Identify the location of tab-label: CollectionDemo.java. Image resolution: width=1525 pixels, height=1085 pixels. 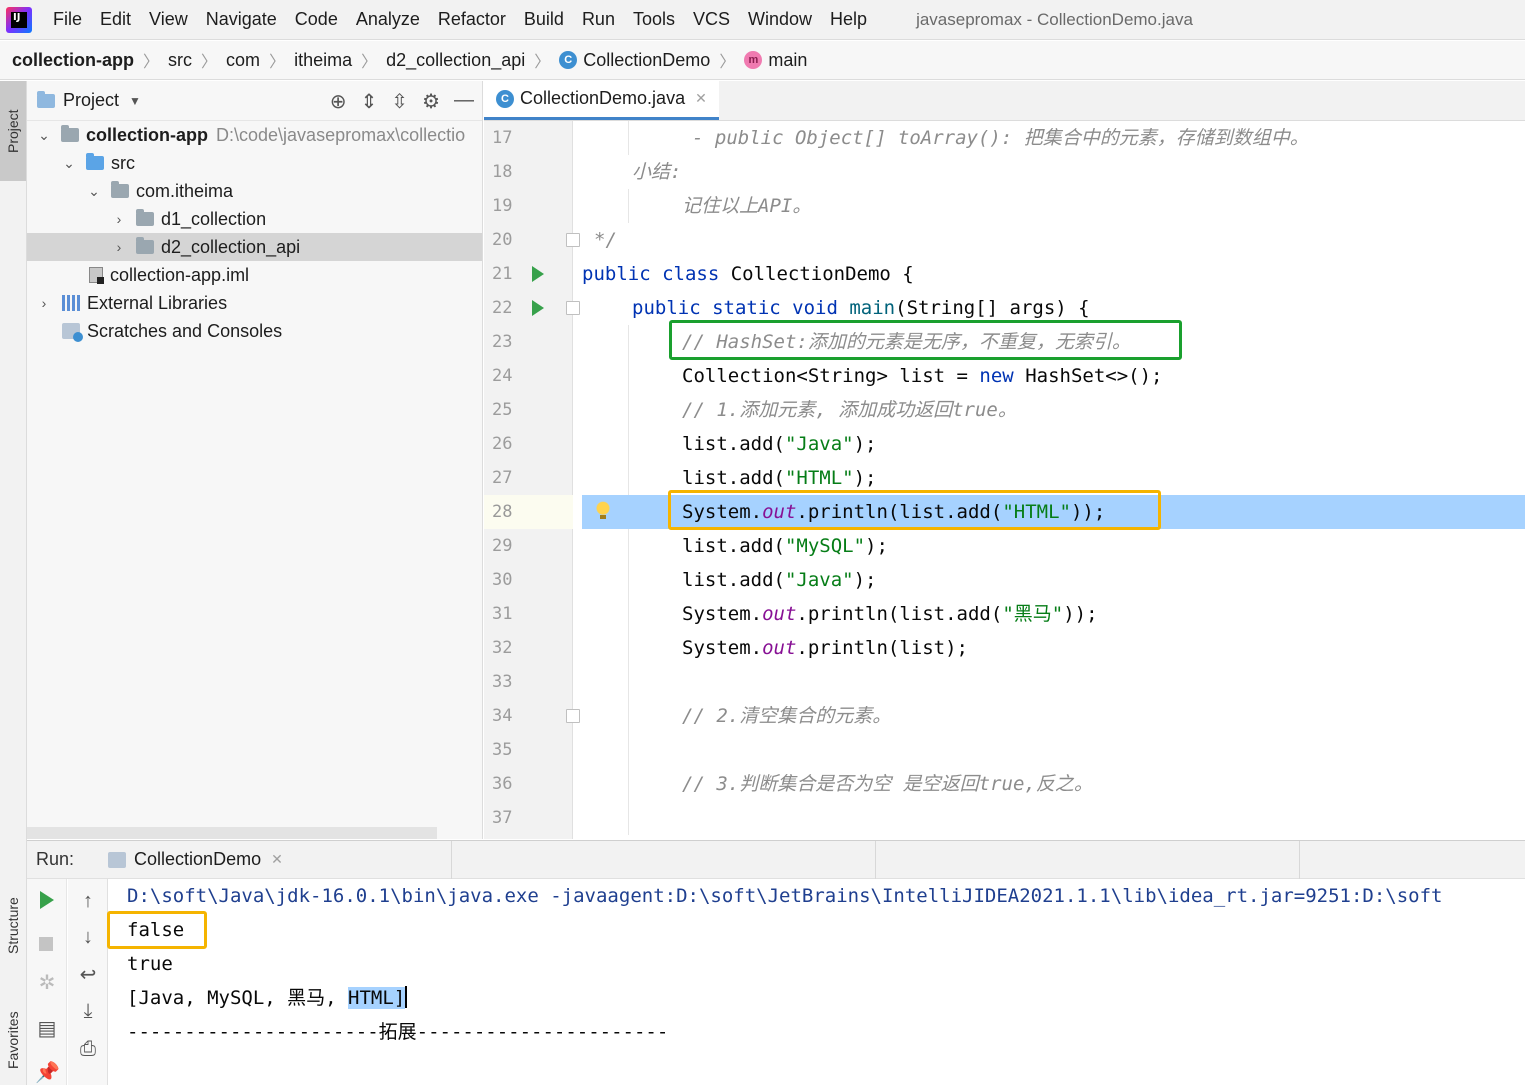
(603, 98).